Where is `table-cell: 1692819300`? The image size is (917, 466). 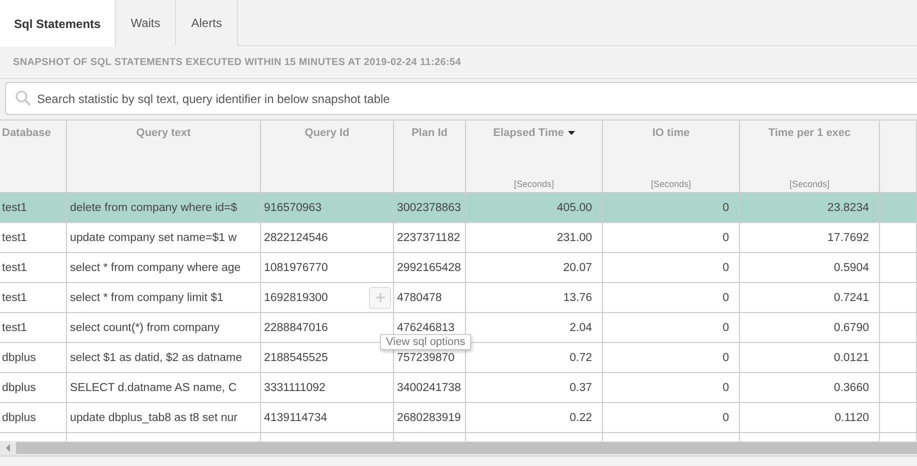
table-cell: 1692819300 is located at coordinates (327, 298).